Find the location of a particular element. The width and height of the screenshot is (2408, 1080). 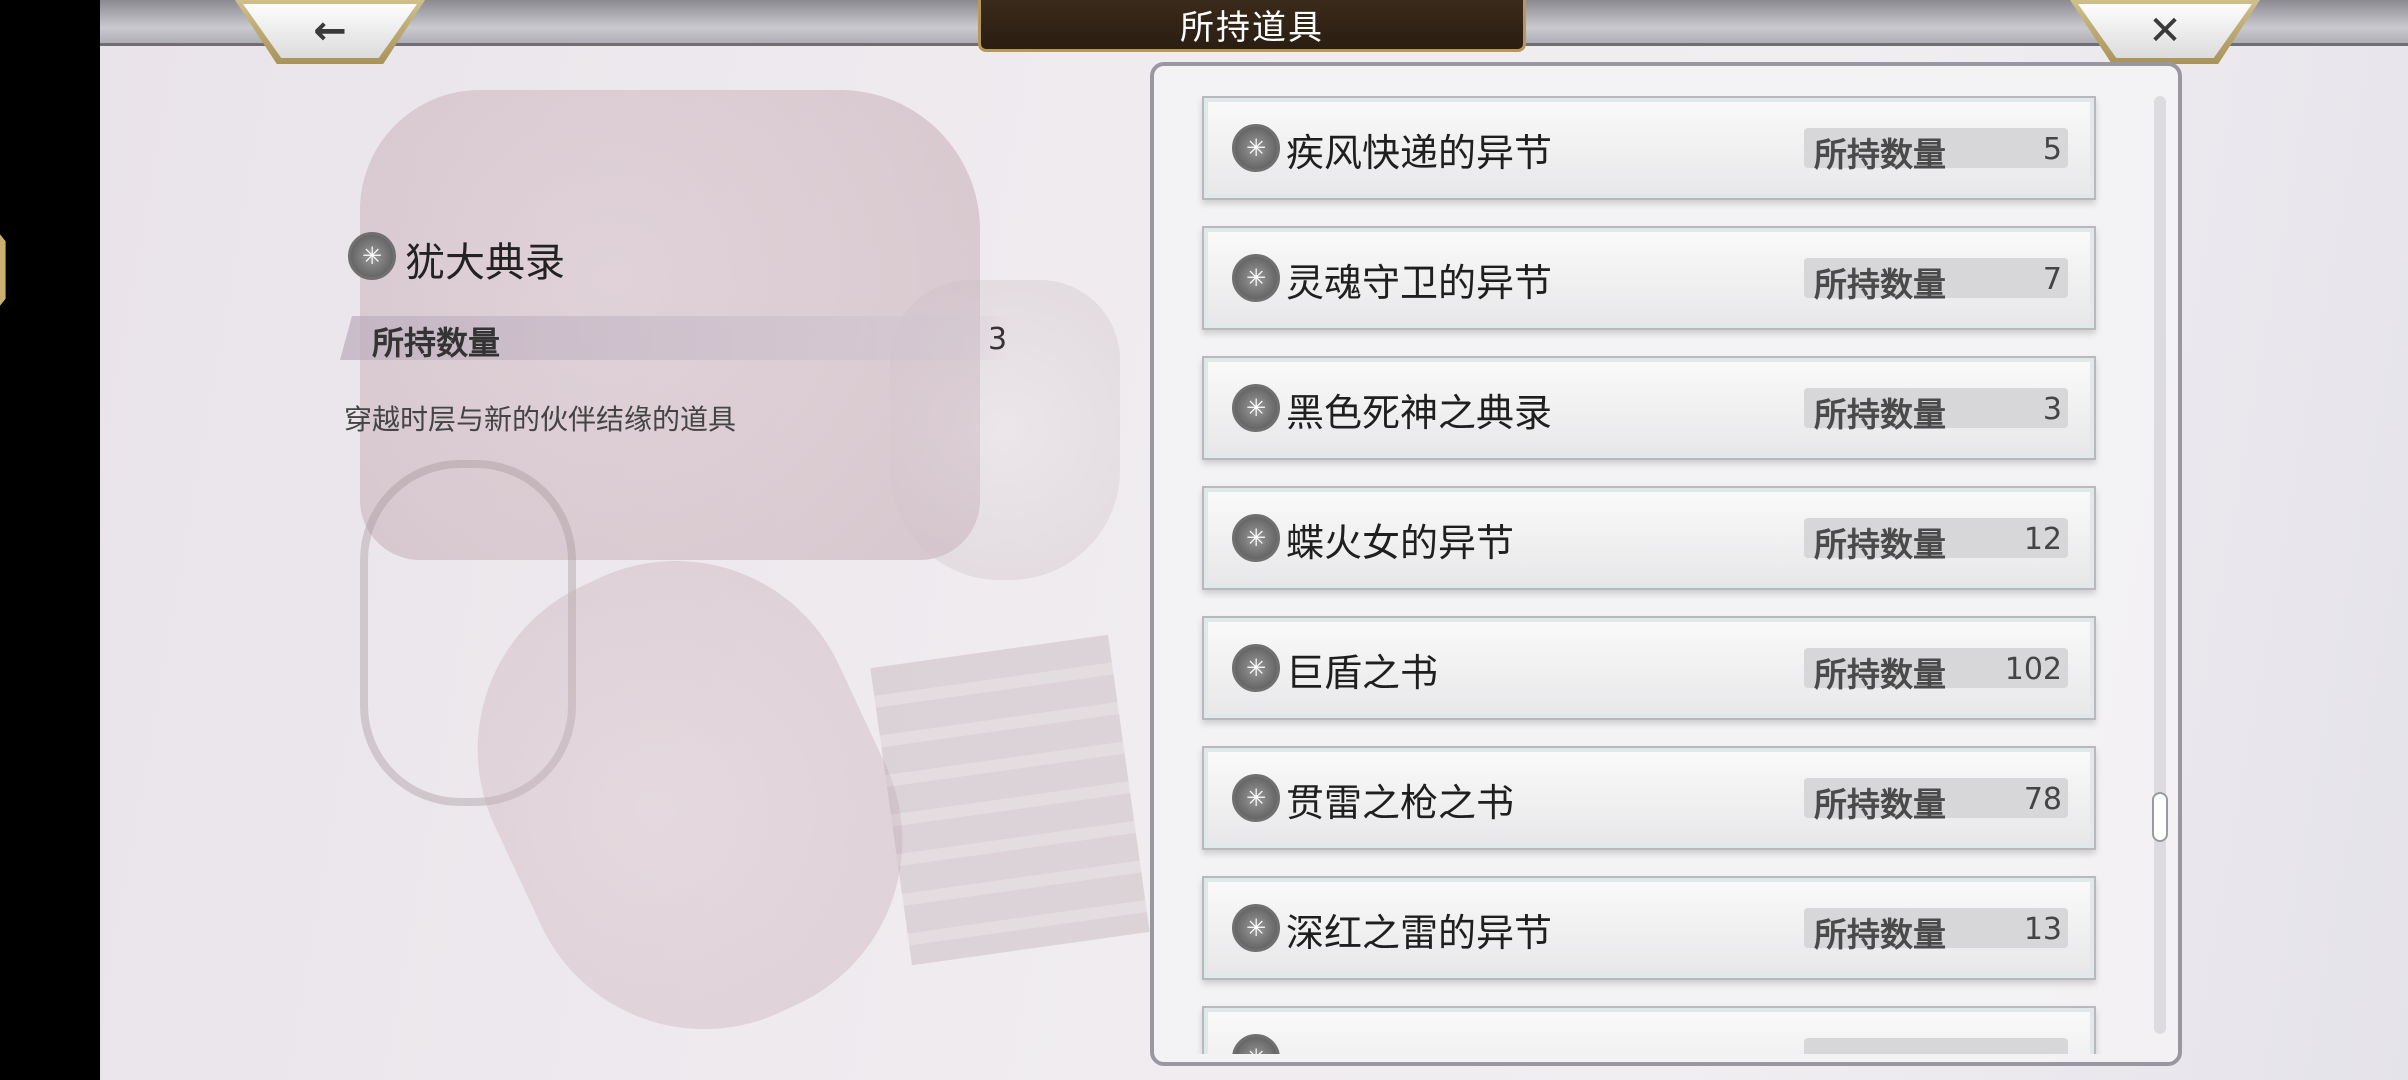

page-title-plate: 所持道具 is located at coordinates (1252, 26).